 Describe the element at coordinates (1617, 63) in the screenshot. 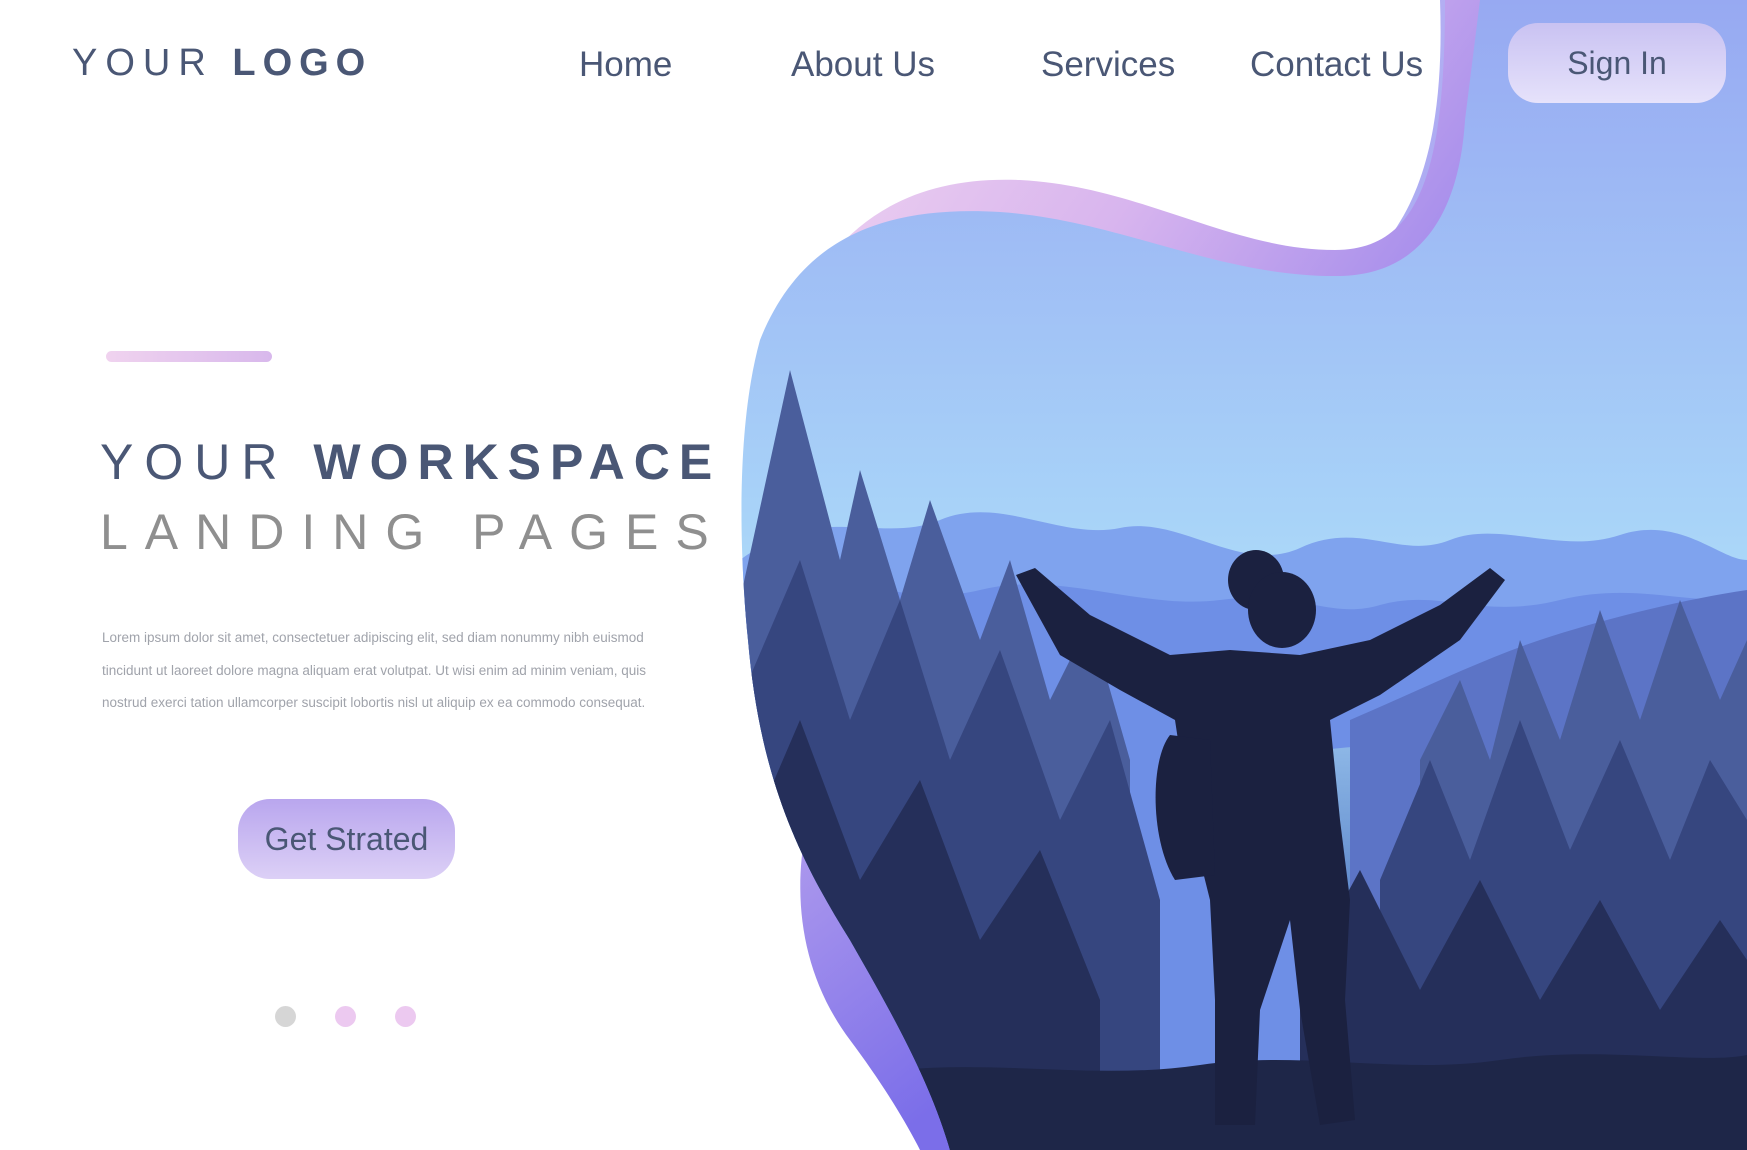

I see `sign-in-button: Sign In` at that location.